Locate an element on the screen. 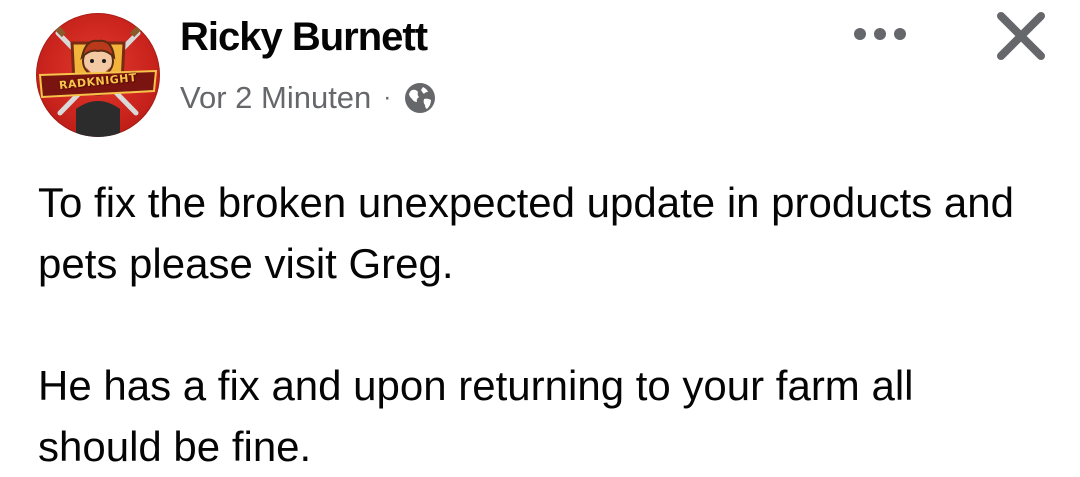  more-options-icon is located at coordinates (880, 34).